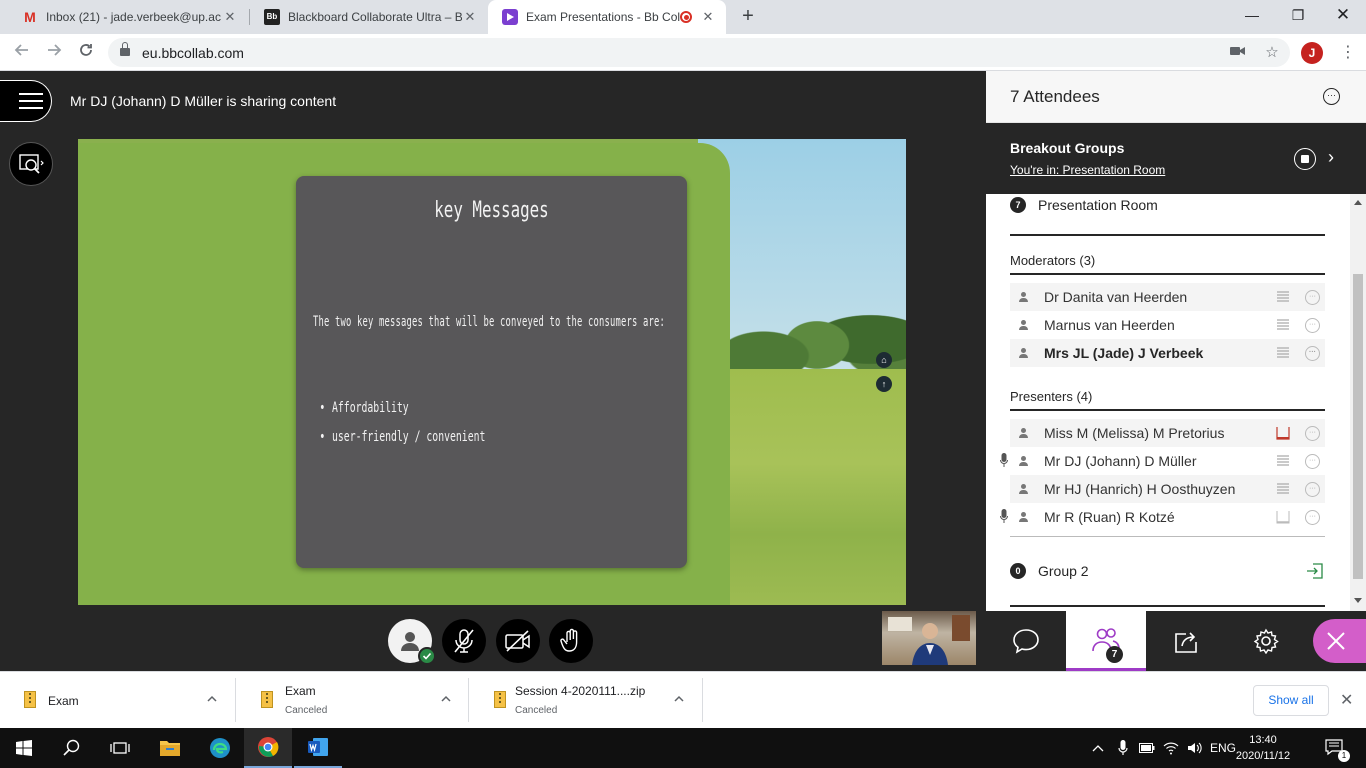 Image resolution: width=1366 pixels, height=768 pixels. Describe the element at coordinates (86, 53) in the screenshot. I see `reload-button` at that location.